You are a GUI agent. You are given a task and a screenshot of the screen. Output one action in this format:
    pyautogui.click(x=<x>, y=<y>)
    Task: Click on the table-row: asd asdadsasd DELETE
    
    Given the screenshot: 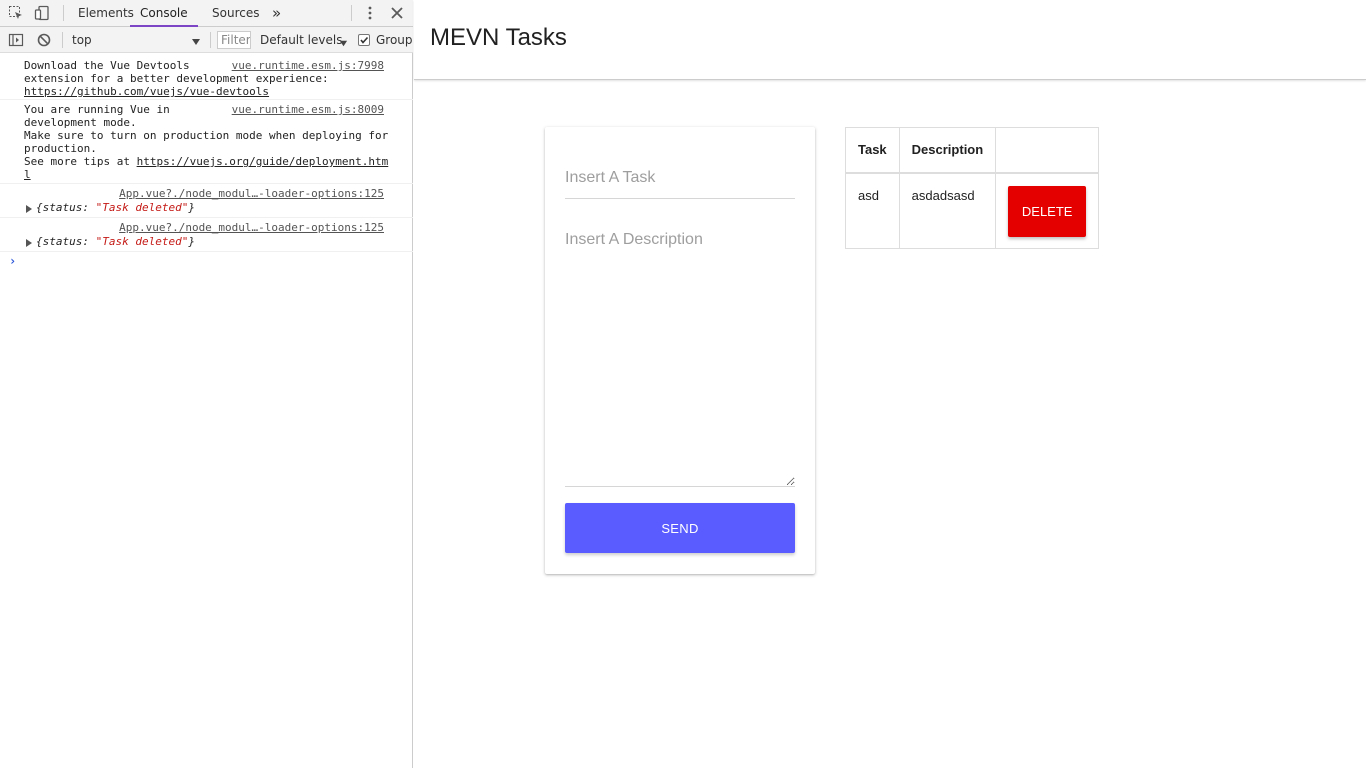 What is the action you would take?
    pyautogui.click(x=972, y=210)
    